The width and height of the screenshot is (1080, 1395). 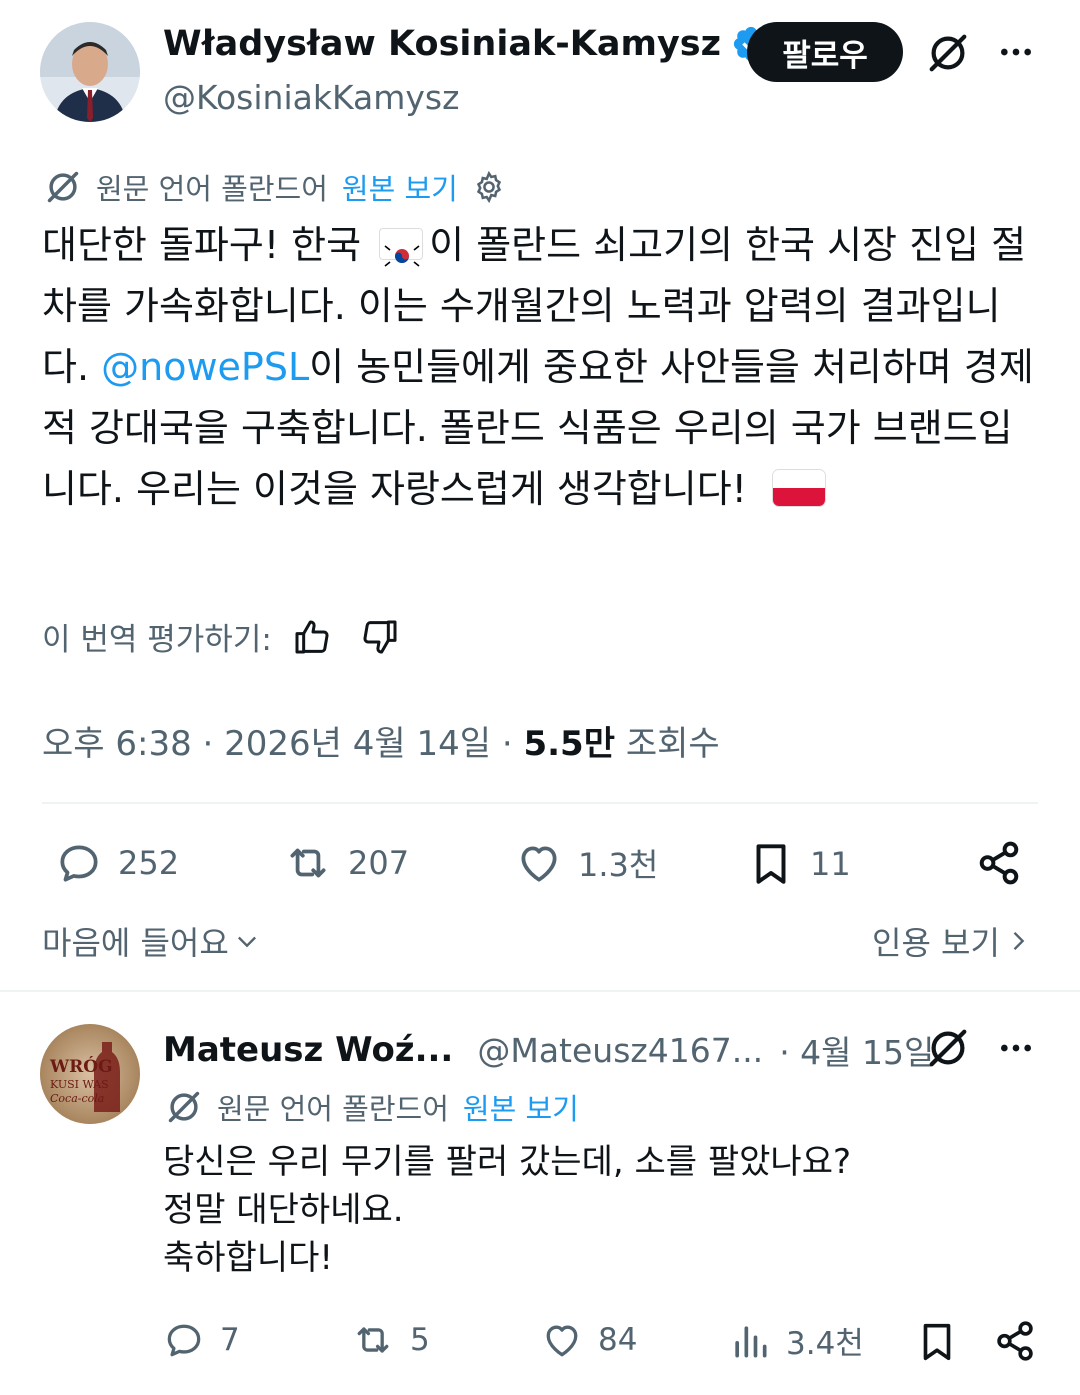 What do you see at coordinates (117, 744) in the screenshot?
I see `tweet-time: 오후 6:38` at bounding box center [117, 744].